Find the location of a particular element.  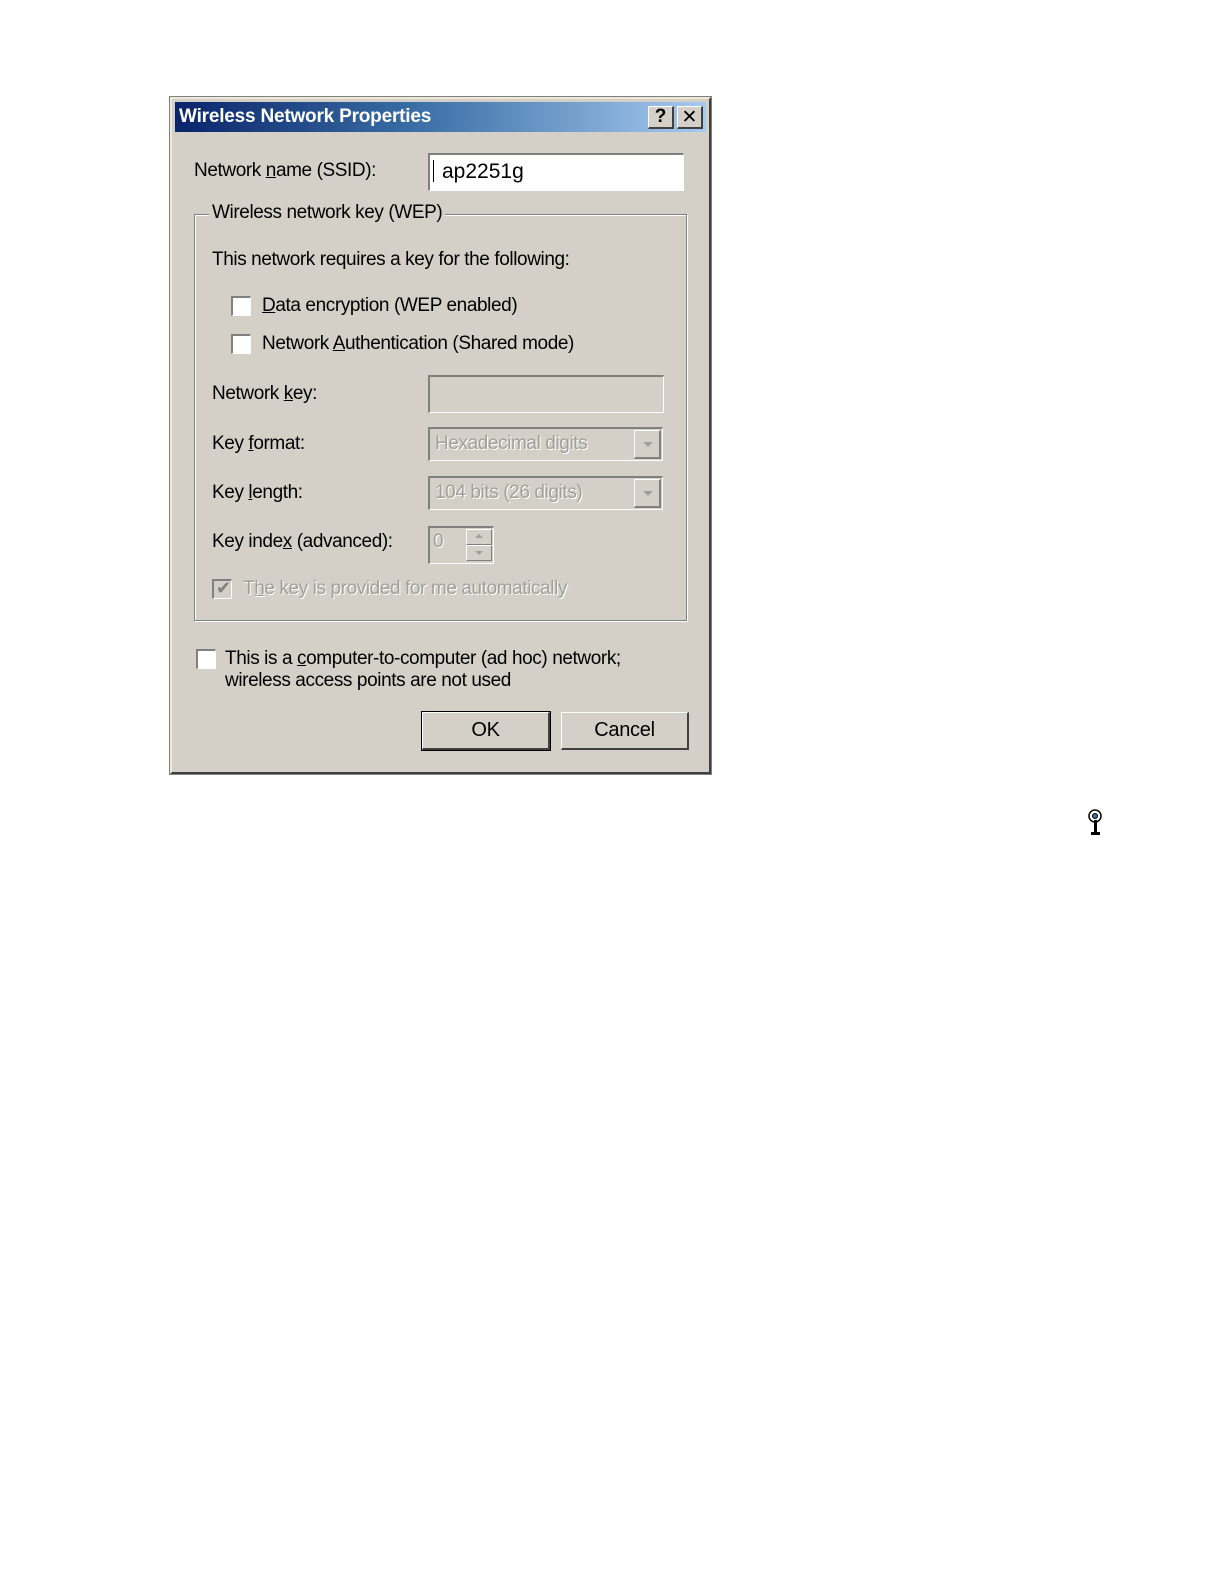

key-format-dropdown-button is located at coordinates (647, 444).